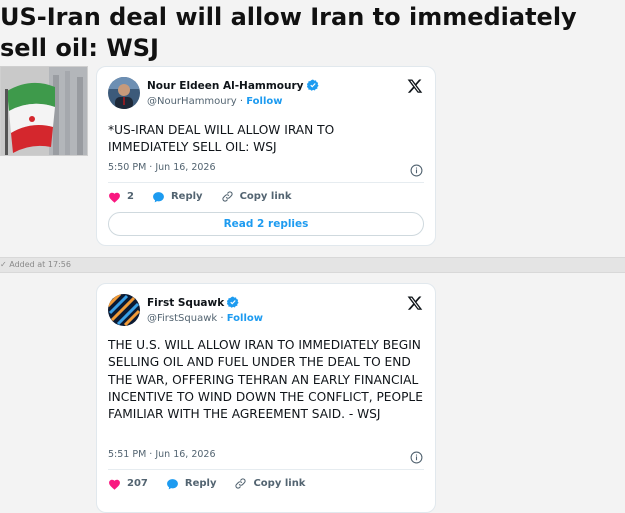 This screenshot has width=625, height=513. What do you see at coordinates (121, 197) in the screenshot?
I see `like-button: 2` at bounding box center [121, 197].